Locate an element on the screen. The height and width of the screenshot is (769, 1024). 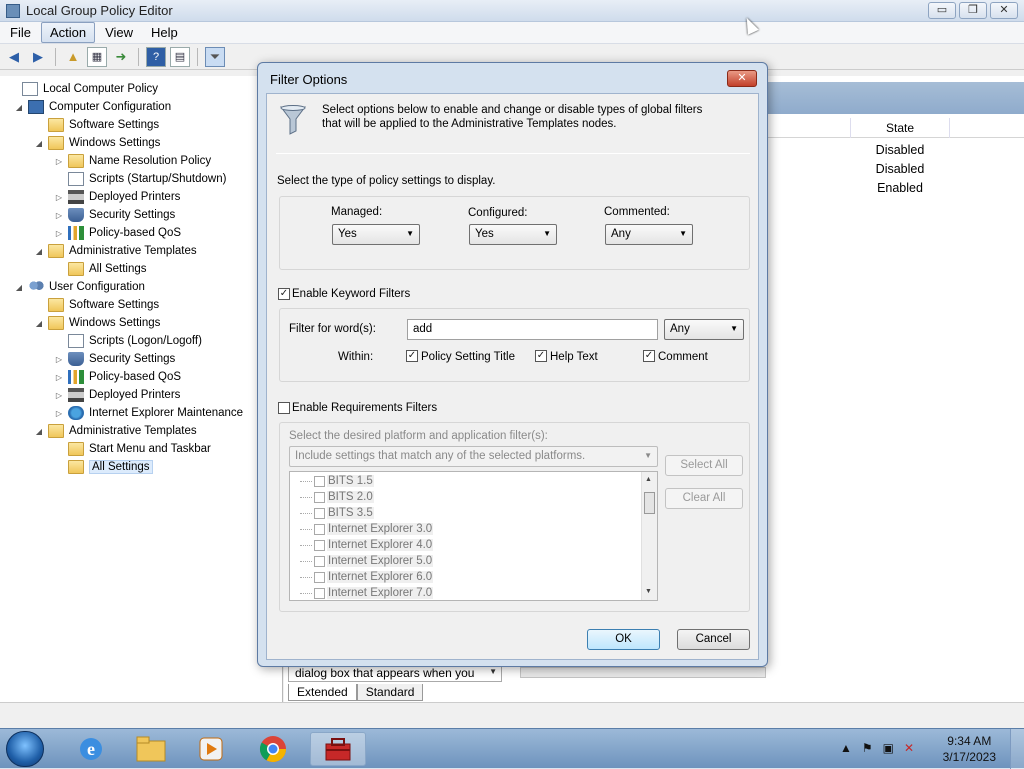
menu-view: View is located at coordinates (119, 32).